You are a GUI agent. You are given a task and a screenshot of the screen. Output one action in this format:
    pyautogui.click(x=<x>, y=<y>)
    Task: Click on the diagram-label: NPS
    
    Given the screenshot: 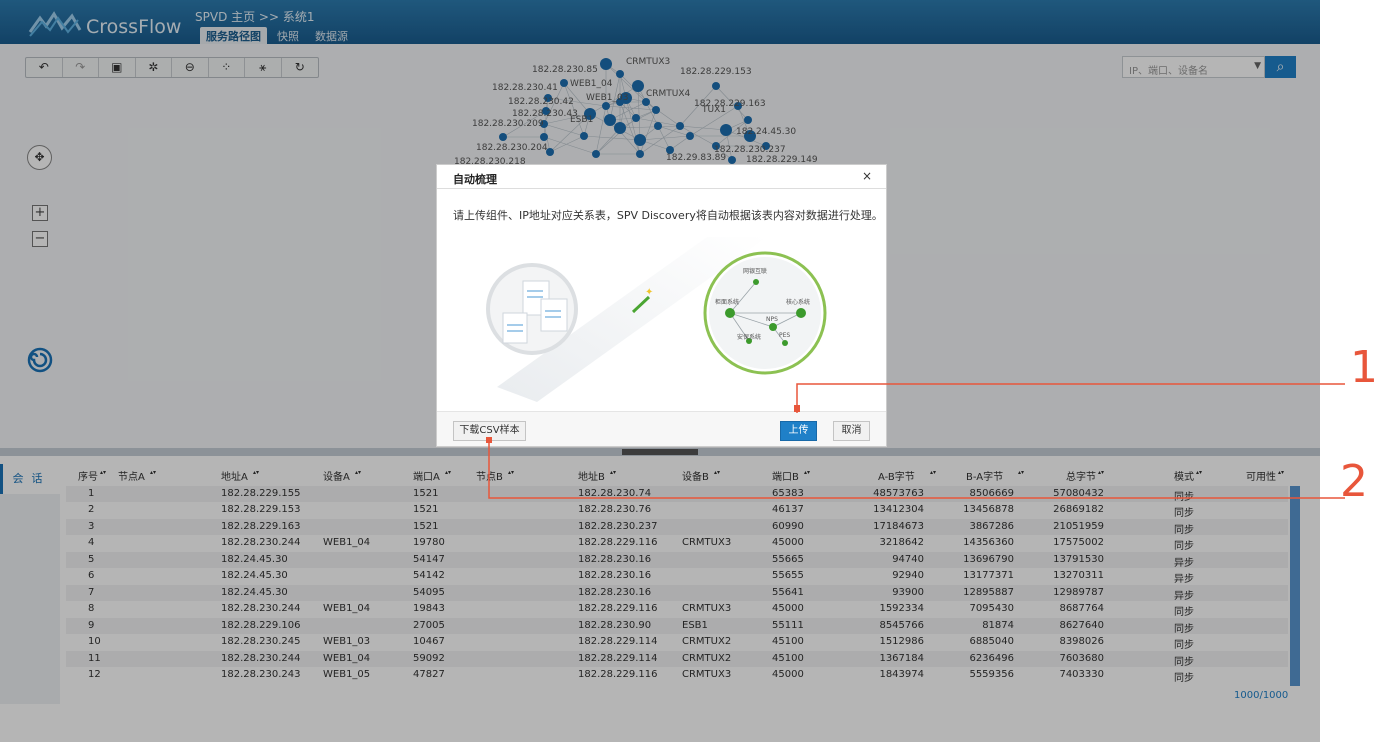 What is the action you would take?
    pyautogui.click(x=772, y=319)
    